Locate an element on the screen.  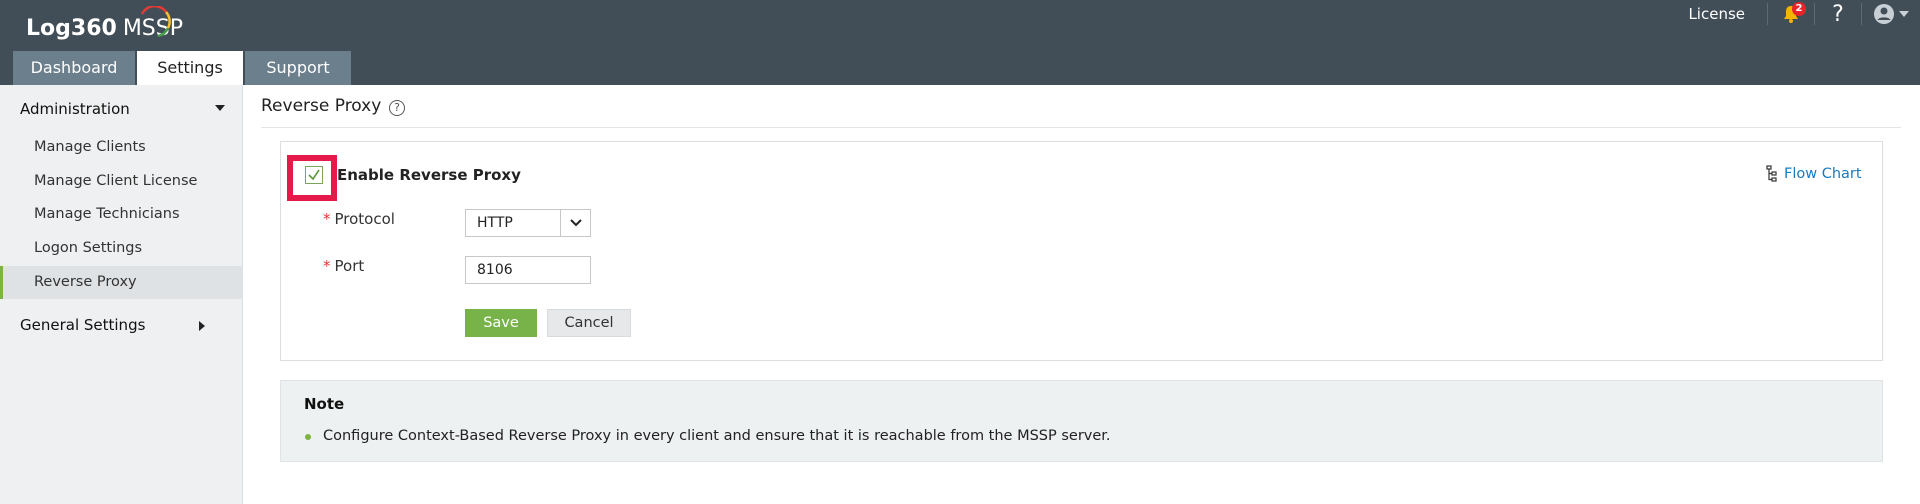
notifications-button: 2 is located at coordinates (1791, 14).